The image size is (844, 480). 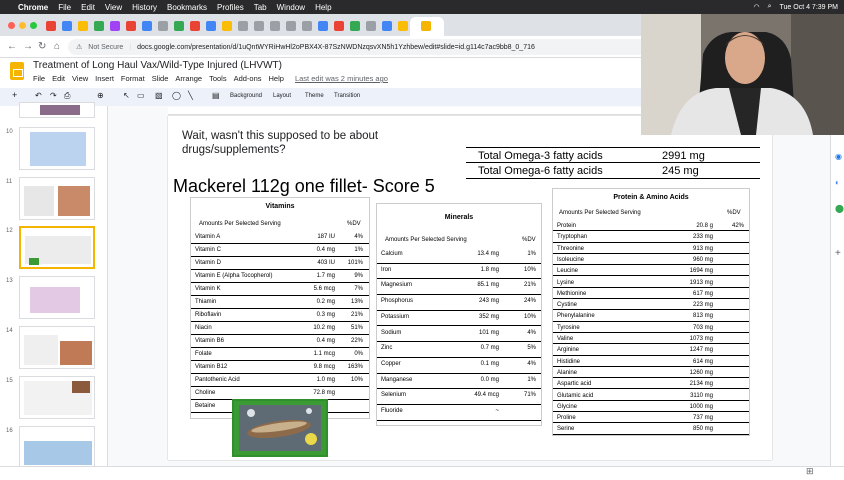 I want to click on forward-icon: →, so click(x=28, y=46).